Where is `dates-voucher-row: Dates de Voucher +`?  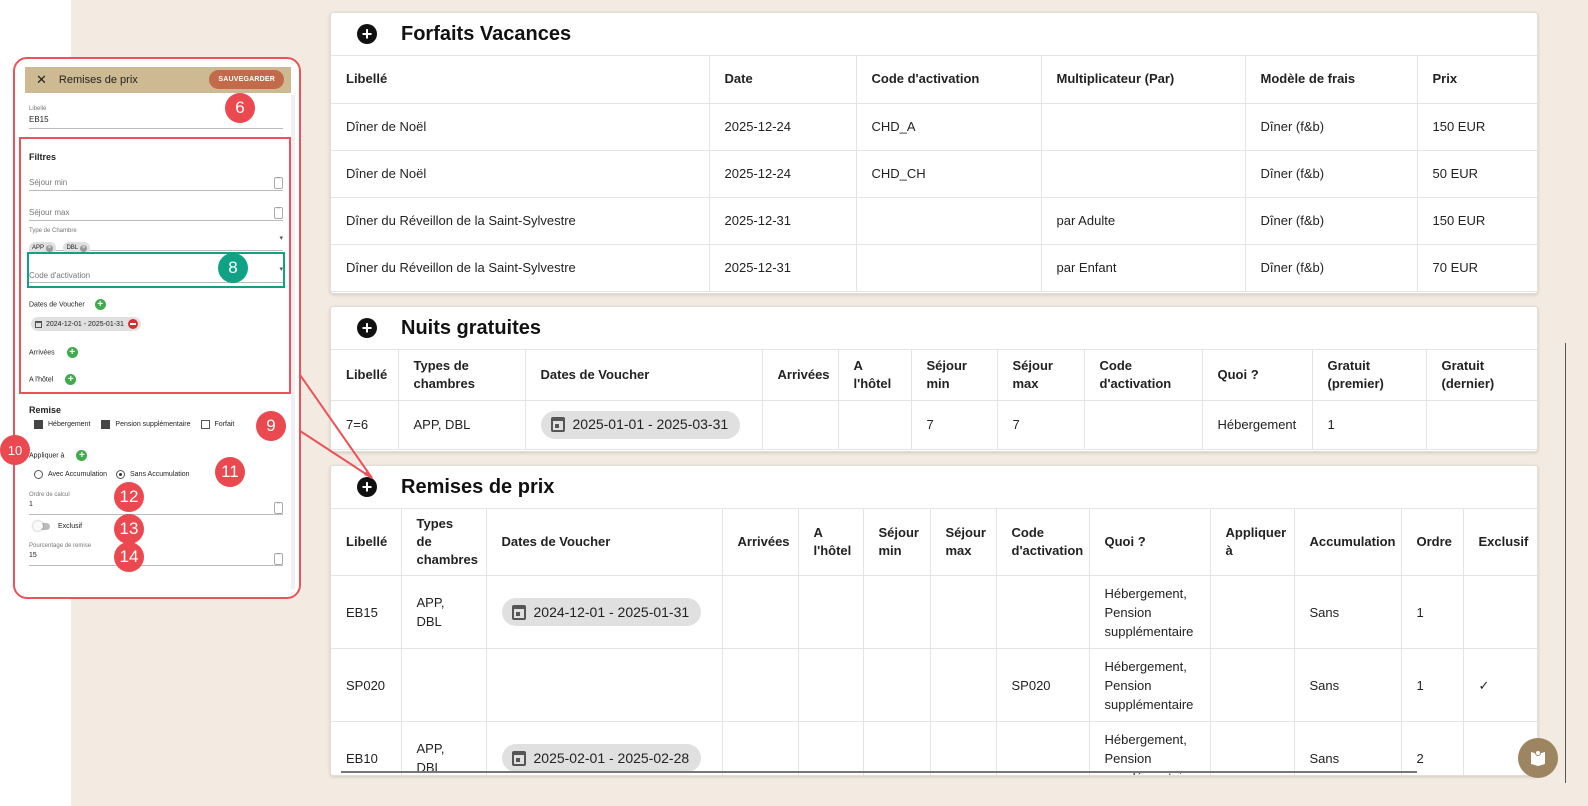
dates-voucher-row: Dates de Voucher + is located at coordinates (67, 304).